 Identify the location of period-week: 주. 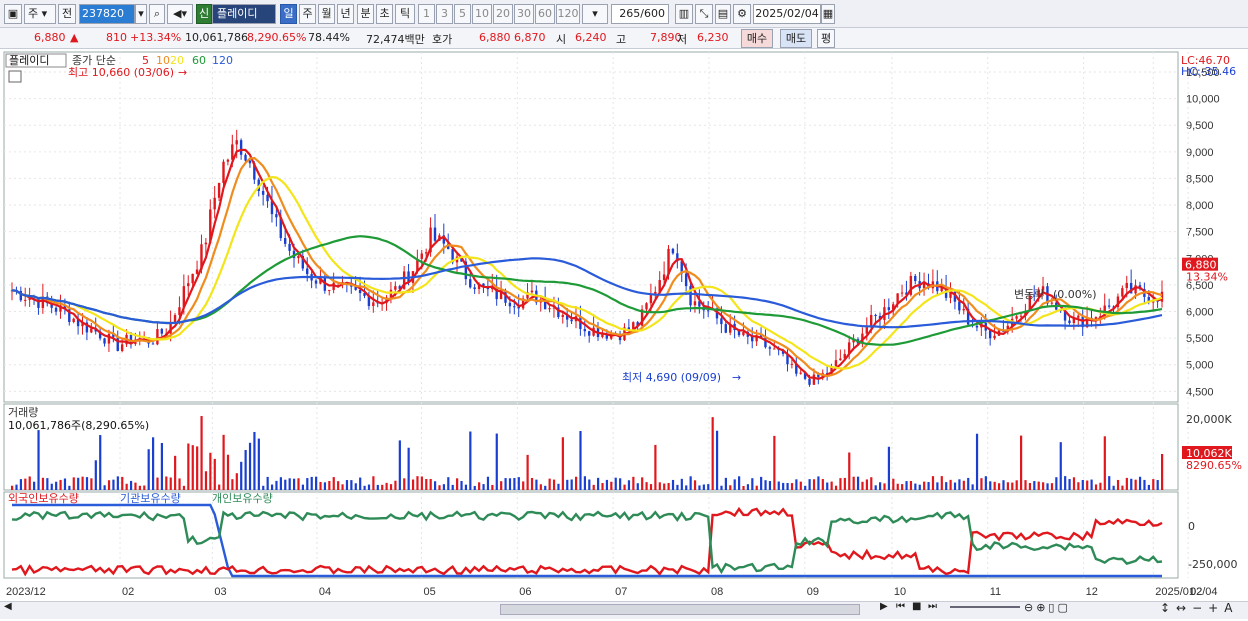
(307, 14).